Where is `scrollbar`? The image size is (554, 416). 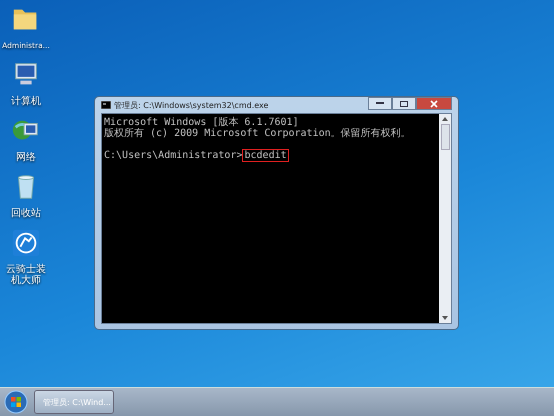 scrollbar is located at coordinates (445, 218).